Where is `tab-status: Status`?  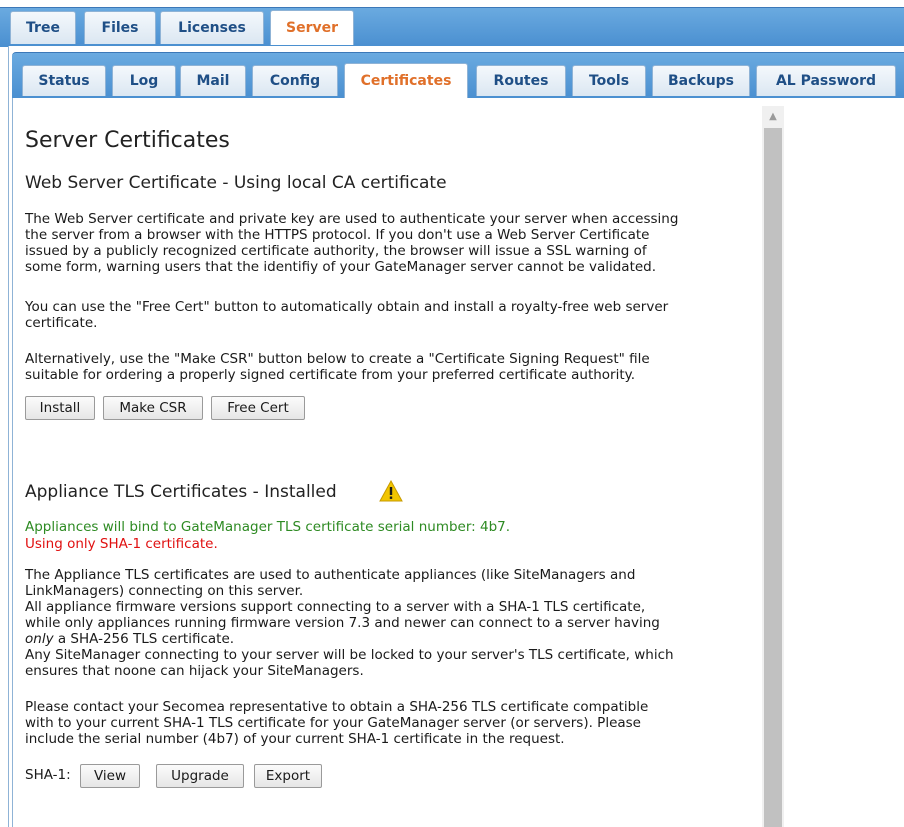 tab-status: Status is located at coordinates (64, 80).